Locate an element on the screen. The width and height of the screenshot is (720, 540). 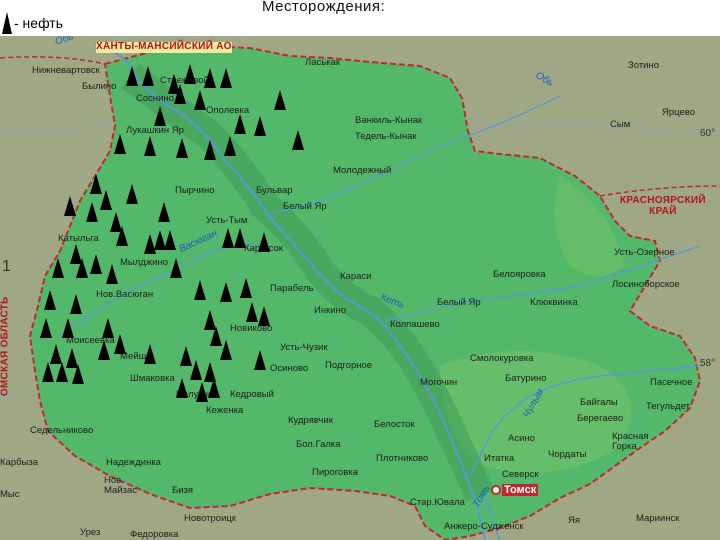
place-bely-yar-north: Белый Яр is located at coordinates (305, 206).